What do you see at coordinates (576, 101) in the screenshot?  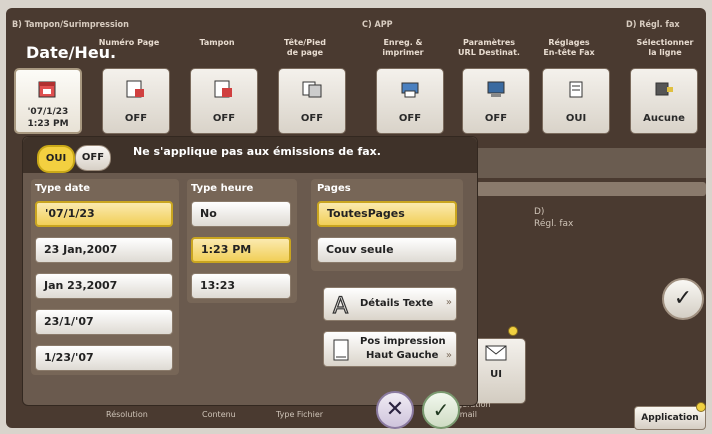 I see `tile-reglages-entete: OUI` at bounding box center [576, 101].